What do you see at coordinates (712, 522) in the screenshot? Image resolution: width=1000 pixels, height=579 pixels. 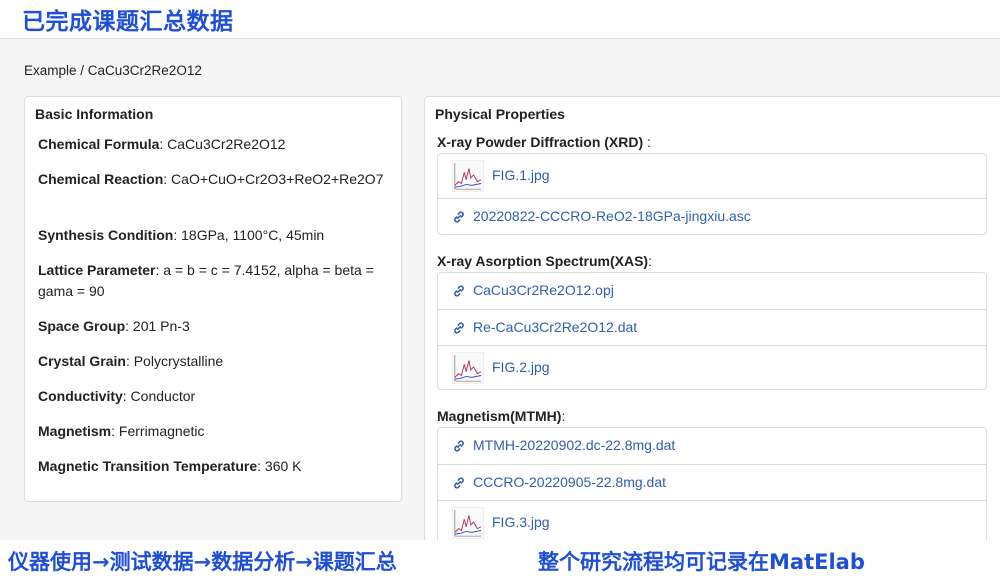 I see `image-attachment: FIG.3.jpg` at bounding box center [712, 522].